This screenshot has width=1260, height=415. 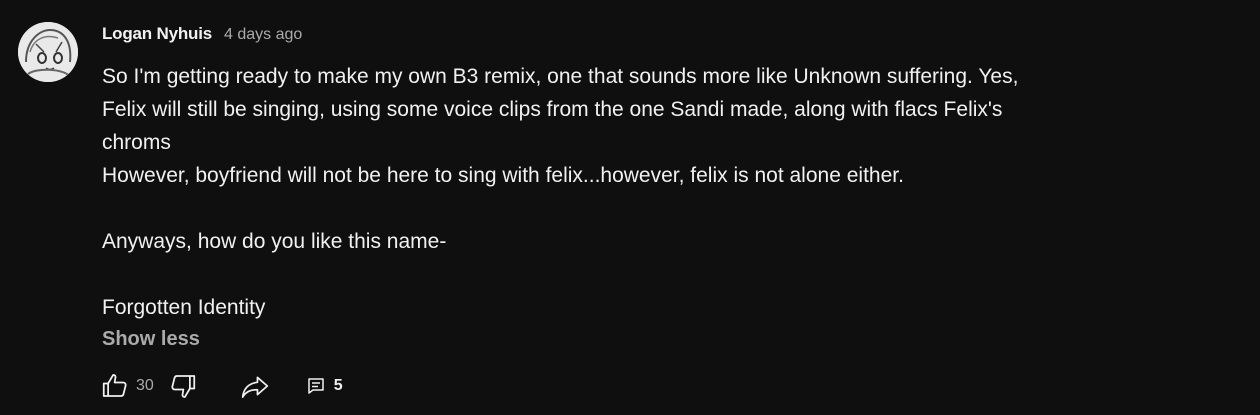 I want to click on thumbs-down-icon, so click(x=183, y=386).